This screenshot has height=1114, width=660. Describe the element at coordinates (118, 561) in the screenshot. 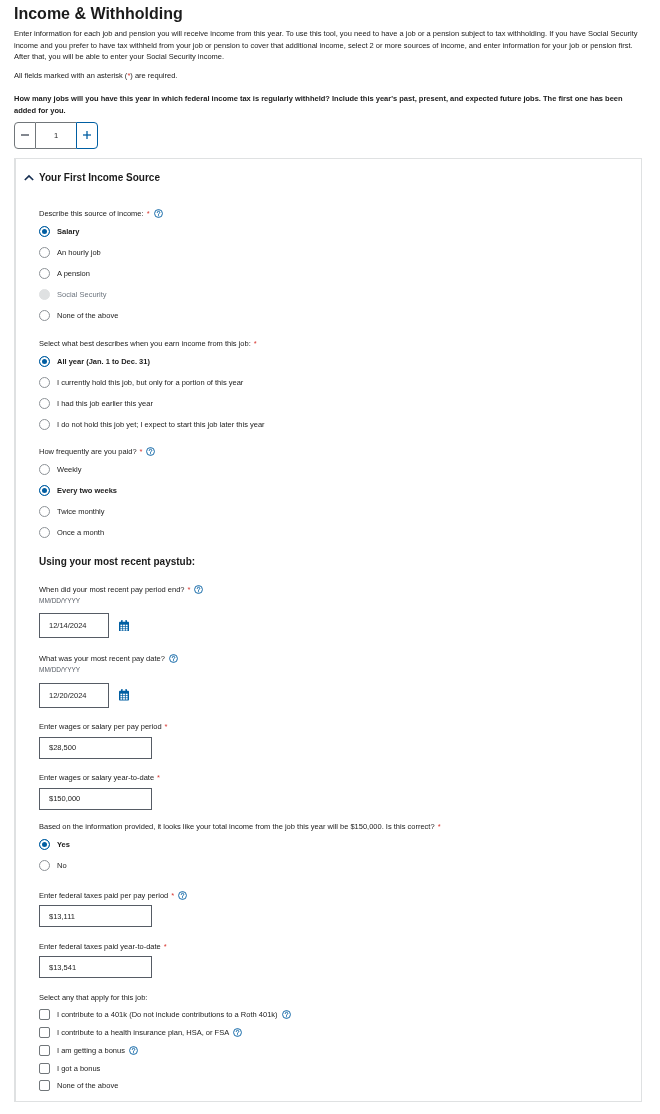

I see `section-heading: Using your most recent paystub:` at that location.